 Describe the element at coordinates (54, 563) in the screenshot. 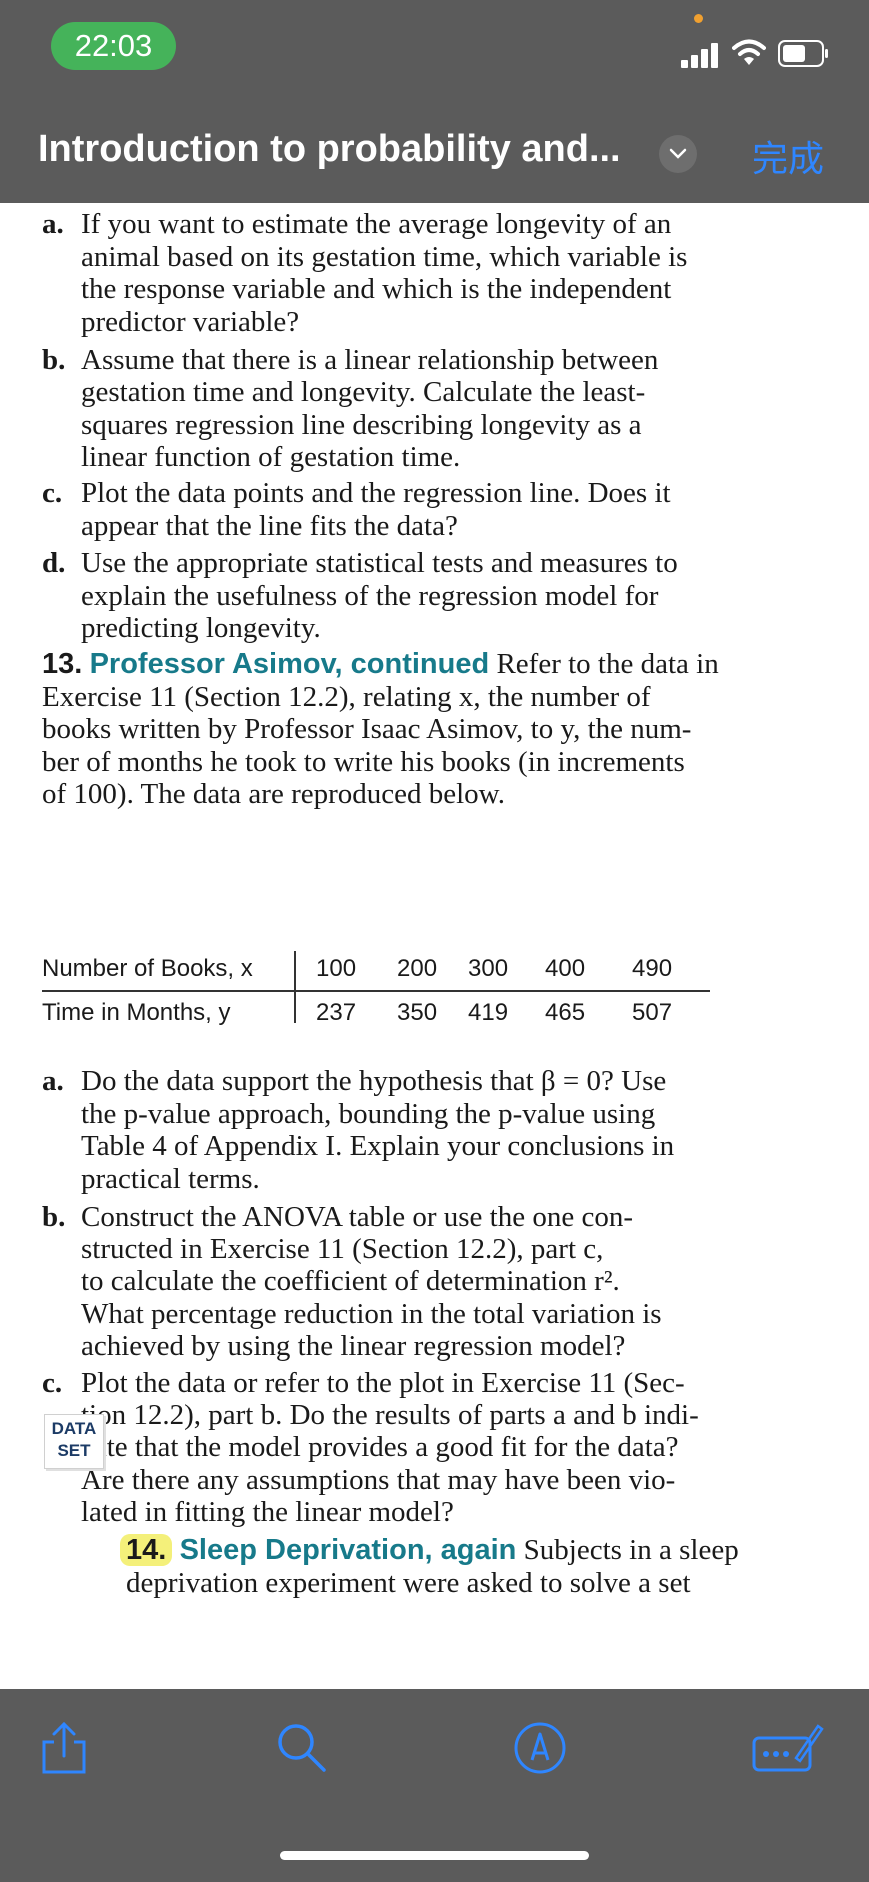

I see `ex12d-label: d.` at that location.